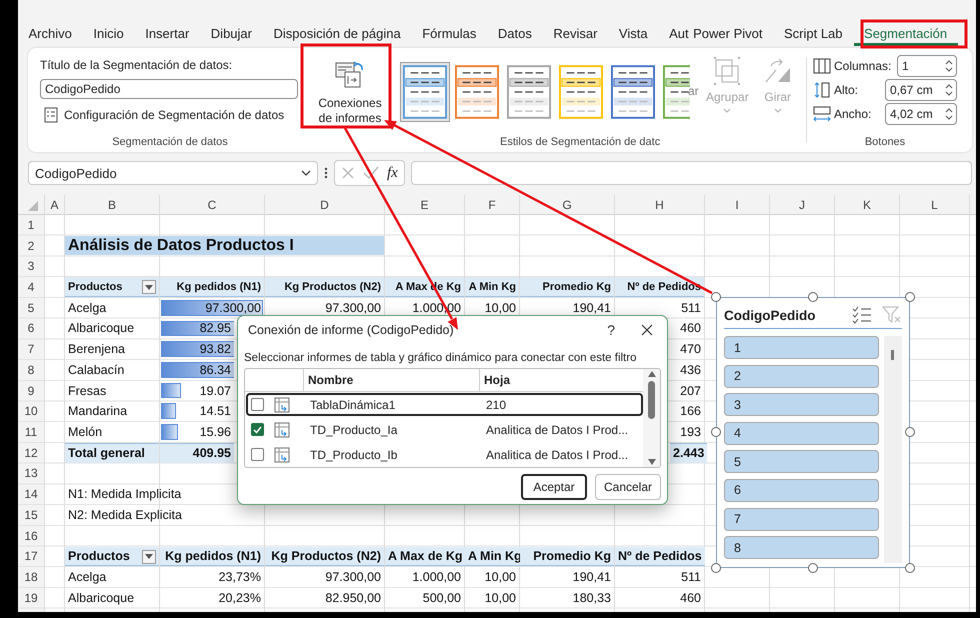 This screenshot has width=980, height=618. I want to click on caption-field: CodigoPedido, so click(169, 89).